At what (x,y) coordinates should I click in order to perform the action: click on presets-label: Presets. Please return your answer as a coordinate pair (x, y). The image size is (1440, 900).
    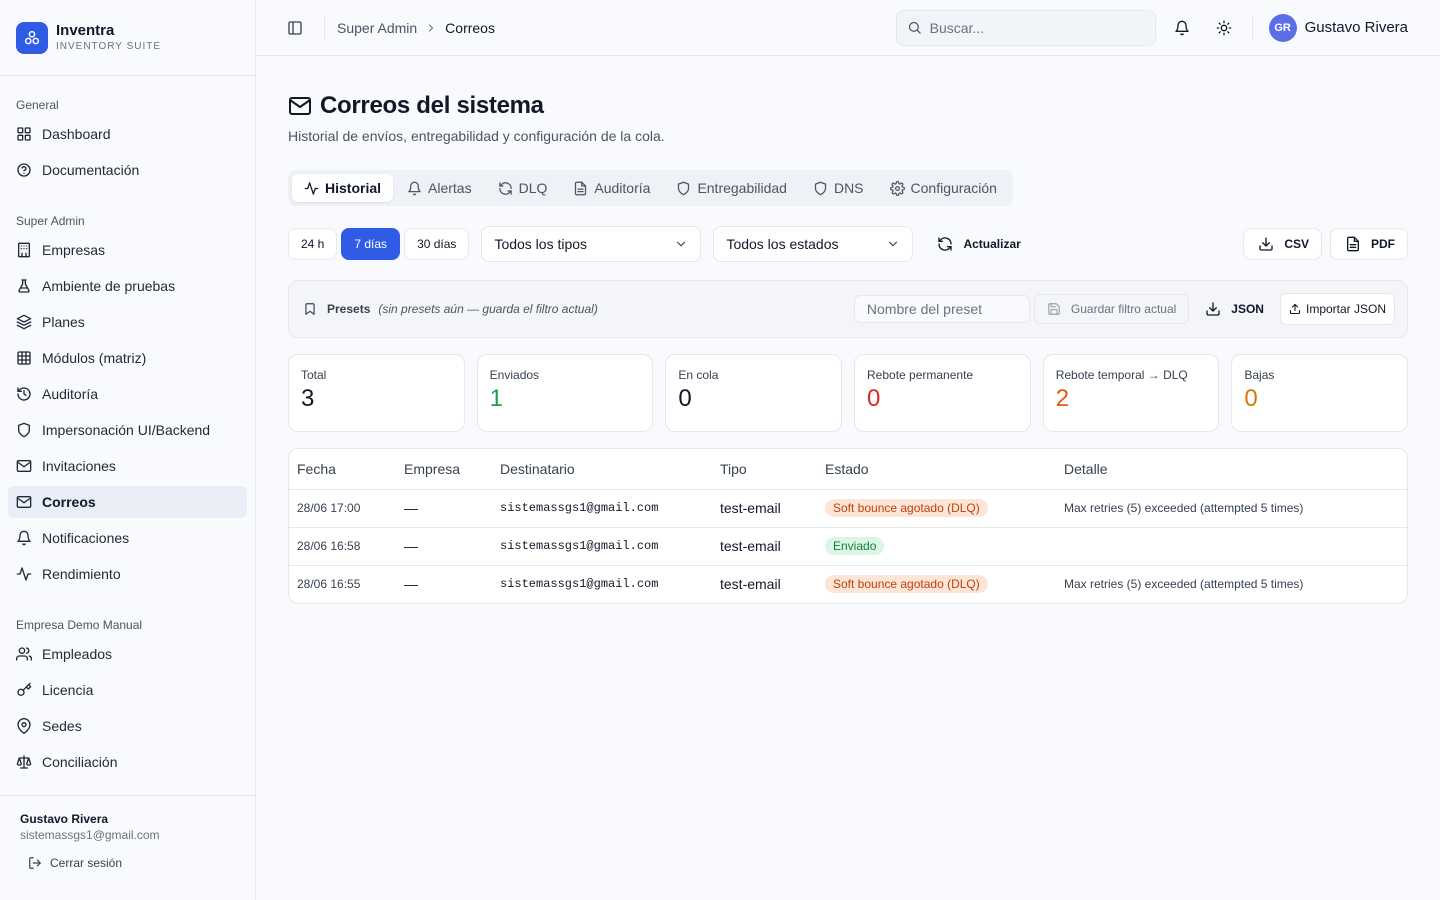
    Looking at the image, I should click on (349, 309).